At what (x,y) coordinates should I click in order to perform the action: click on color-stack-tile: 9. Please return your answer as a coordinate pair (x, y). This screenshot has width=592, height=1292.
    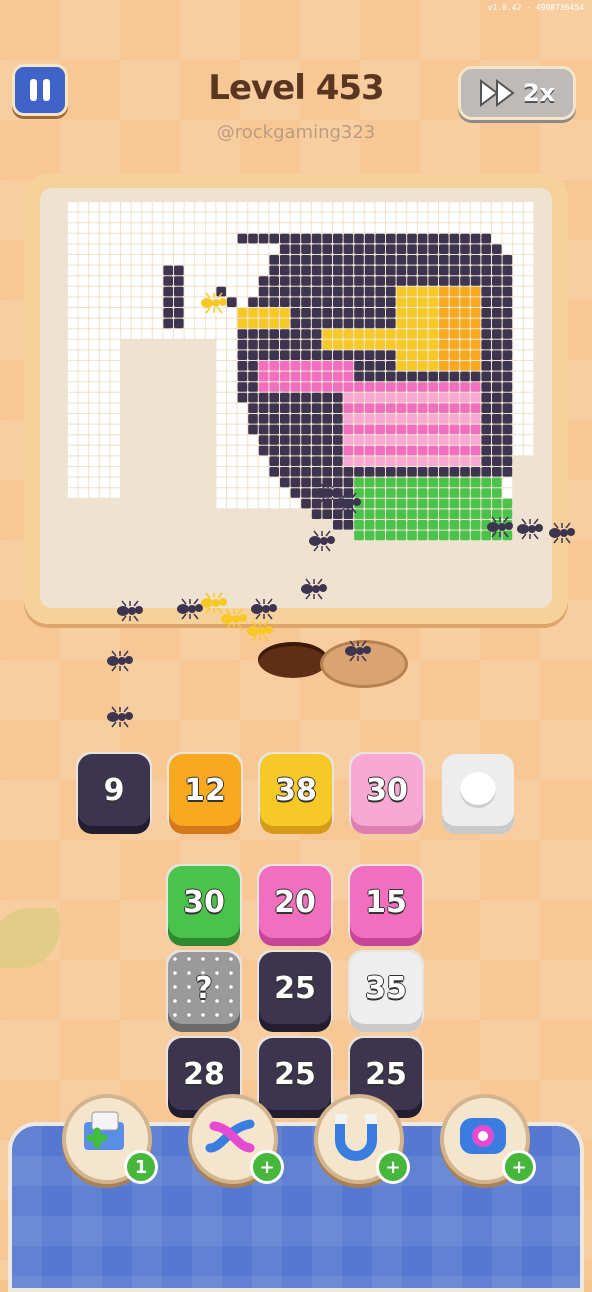
    Looking at the image, I should click on (114, 790).